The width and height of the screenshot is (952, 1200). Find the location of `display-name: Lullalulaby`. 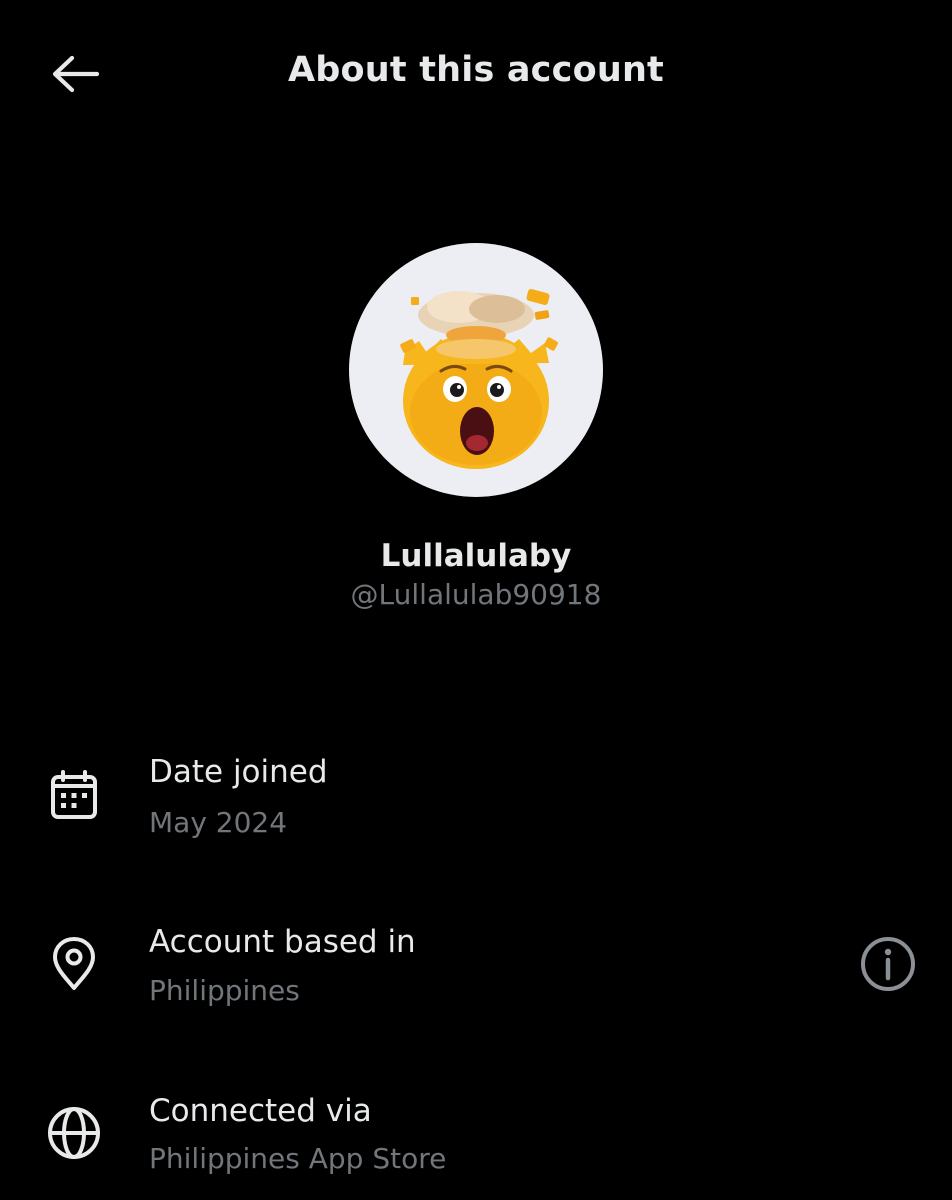

display-name: Lullalulaby is located at coordinates (476, 556).